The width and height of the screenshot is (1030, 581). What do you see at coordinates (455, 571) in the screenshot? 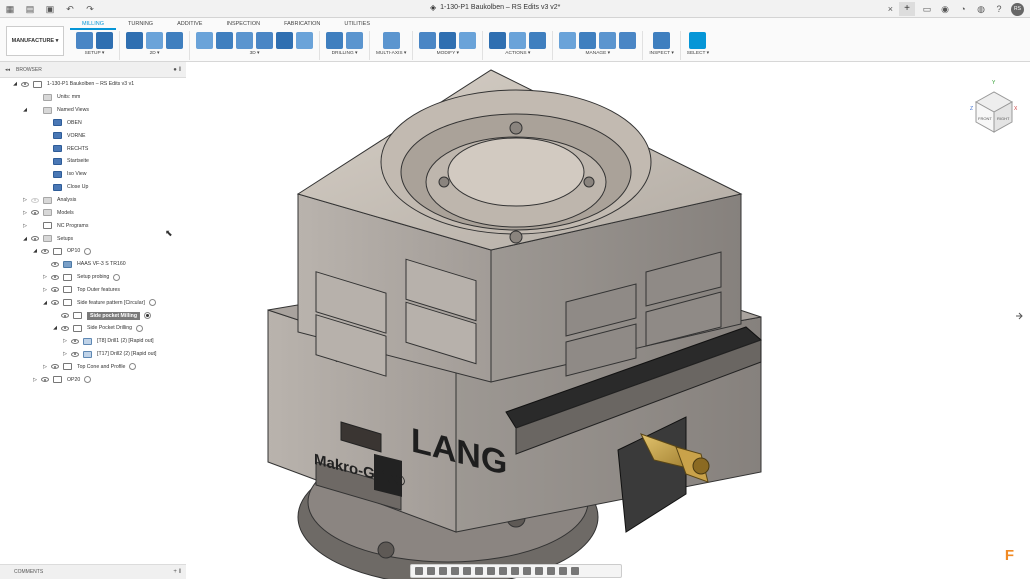
I see `zoom-icon` at bounding box center [455, 571].